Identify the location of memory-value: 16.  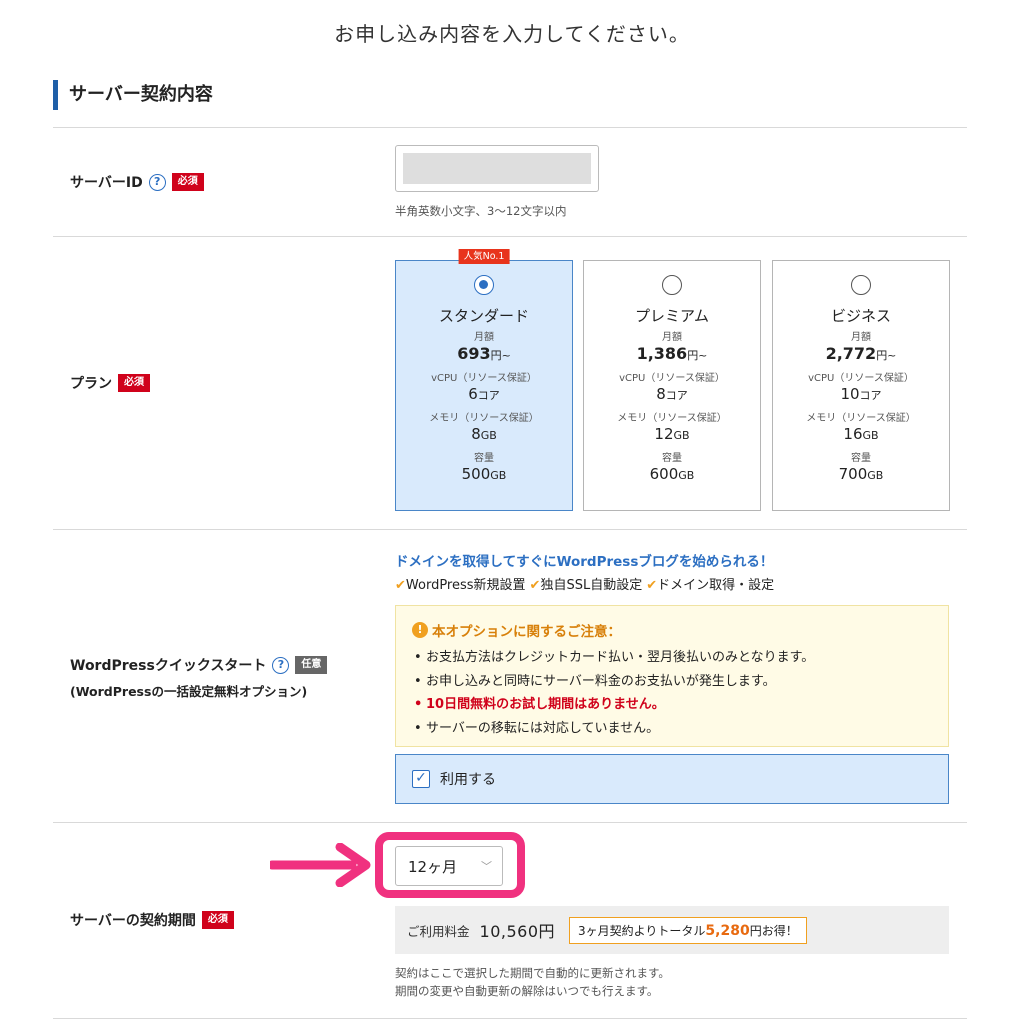
(853, 434).